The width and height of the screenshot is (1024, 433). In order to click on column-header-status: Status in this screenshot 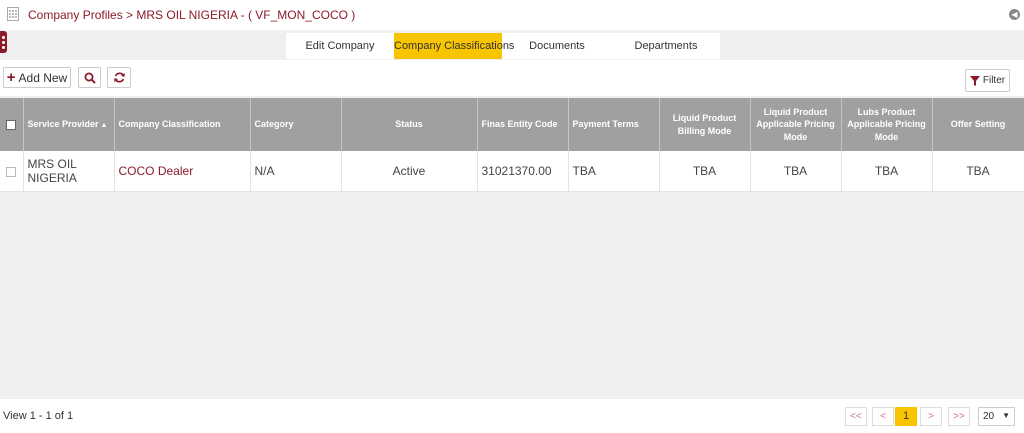, I will do `click(409, 124)`.